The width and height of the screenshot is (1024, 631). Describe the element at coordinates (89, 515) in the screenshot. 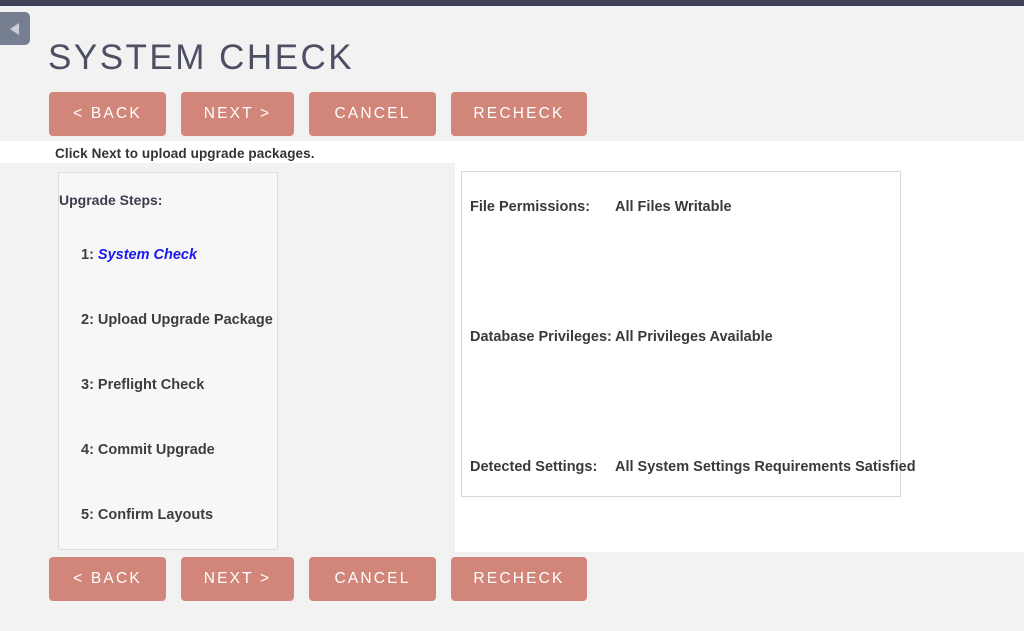

I see `step-number-5: 5:` at that location.